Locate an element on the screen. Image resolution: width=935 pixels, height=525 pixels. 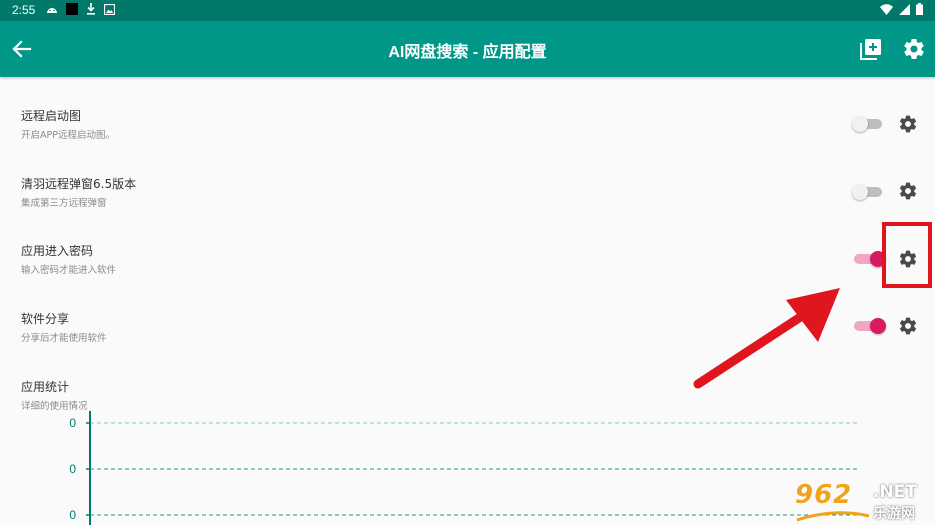
setting-subtitle: 集成第三方远程弹窗 is located at coordinates (64, 203).